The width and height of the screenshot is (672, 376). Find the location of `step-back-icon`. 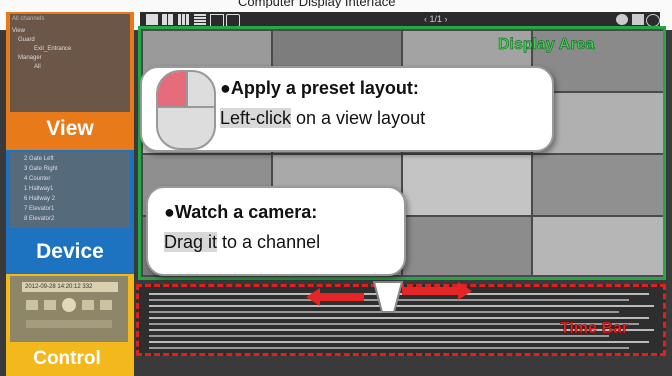

step-back-icon is located at coordinates (50, 305).